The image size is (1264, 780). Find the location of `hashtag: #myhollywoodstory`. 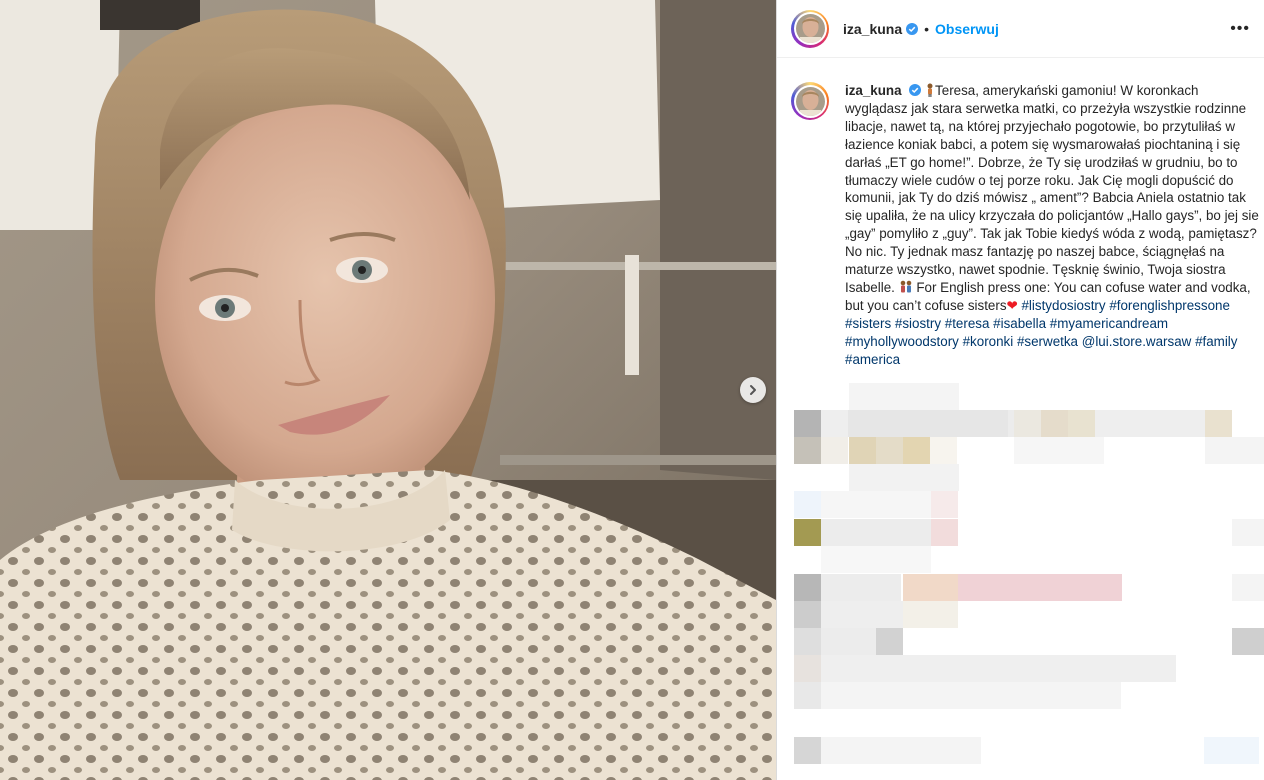

hashtag: #myhollywoodstory is located at coordinates (902, 341).